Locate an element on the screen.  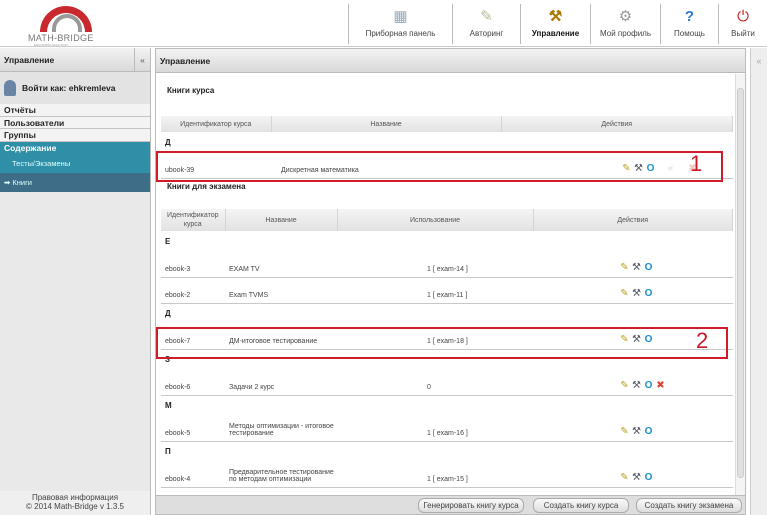
table-row: ebook-3 EXAM TV 1 [ exam-14 ] ✎ ⚒ O is located at coordinates (447, 264).